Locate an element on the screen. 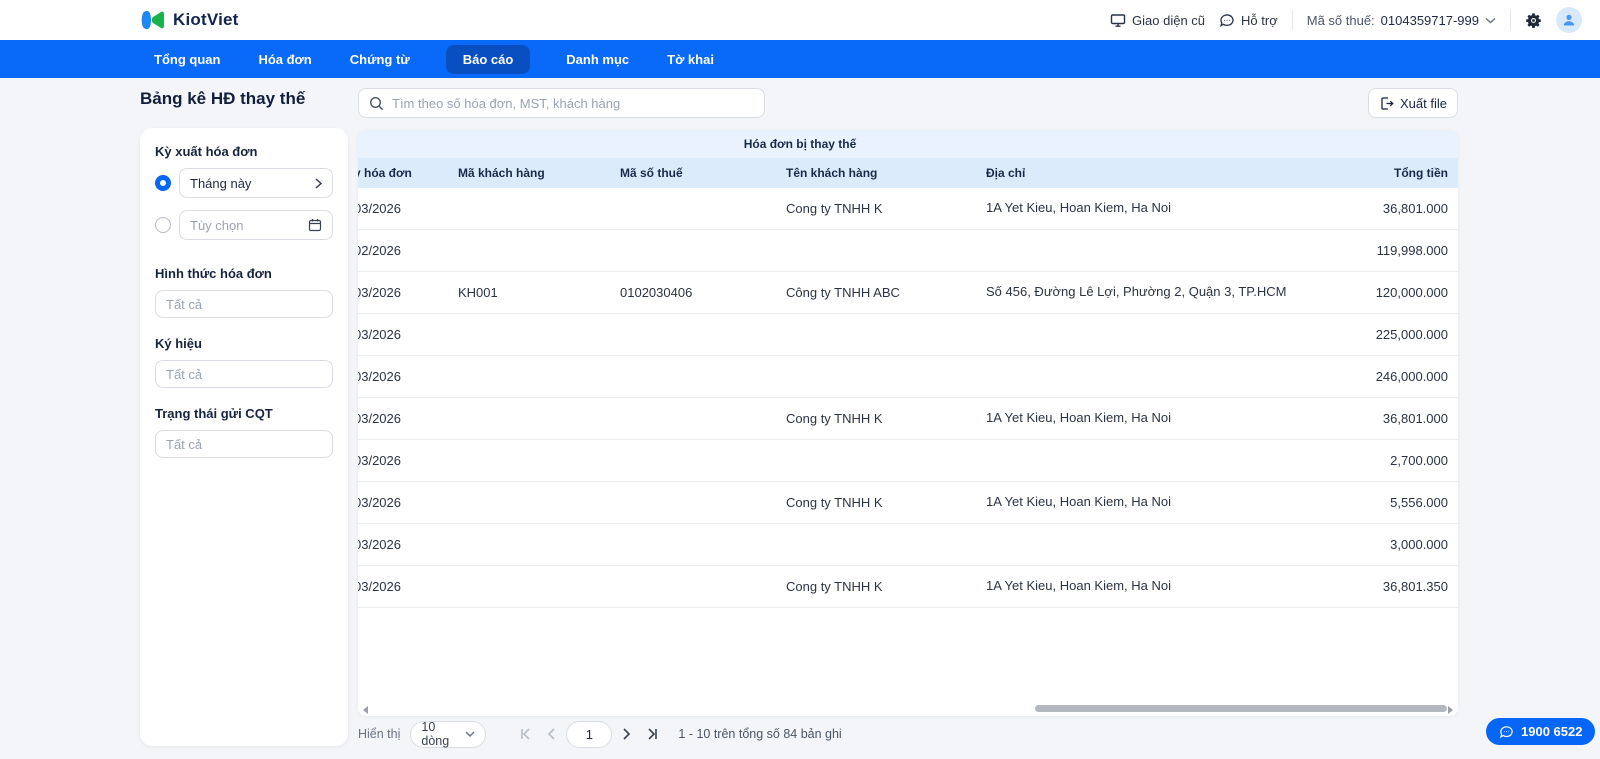  gear-icon is located at coordinates (1533, 20).